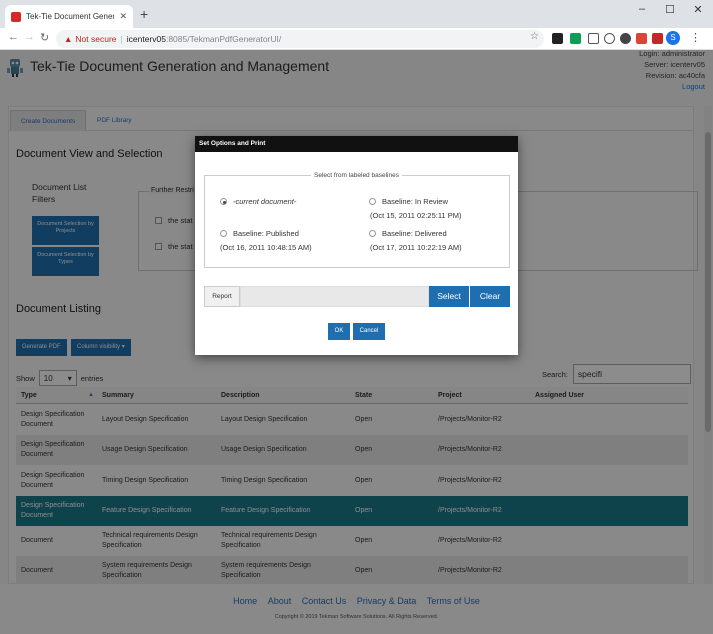 The height and width of the screenshot is (634, 713). I want to click on report-label: Report, so click(222, 296).